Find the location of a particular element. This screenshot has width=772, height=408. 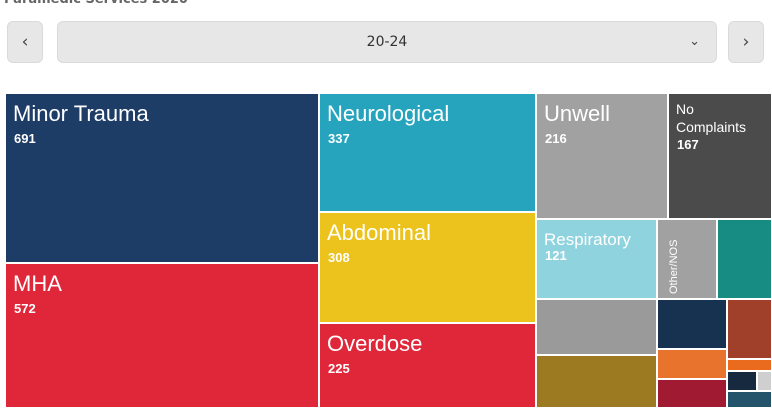

tile-value: 225 is located at coordinates (339, 368).